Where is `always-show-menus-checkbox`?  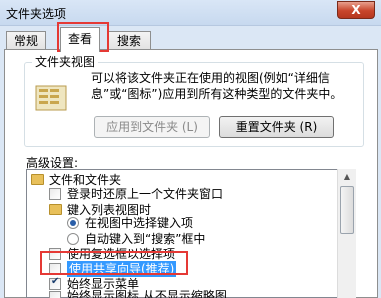
always-show-menus-checkbox is located at coordinates (55, 283).